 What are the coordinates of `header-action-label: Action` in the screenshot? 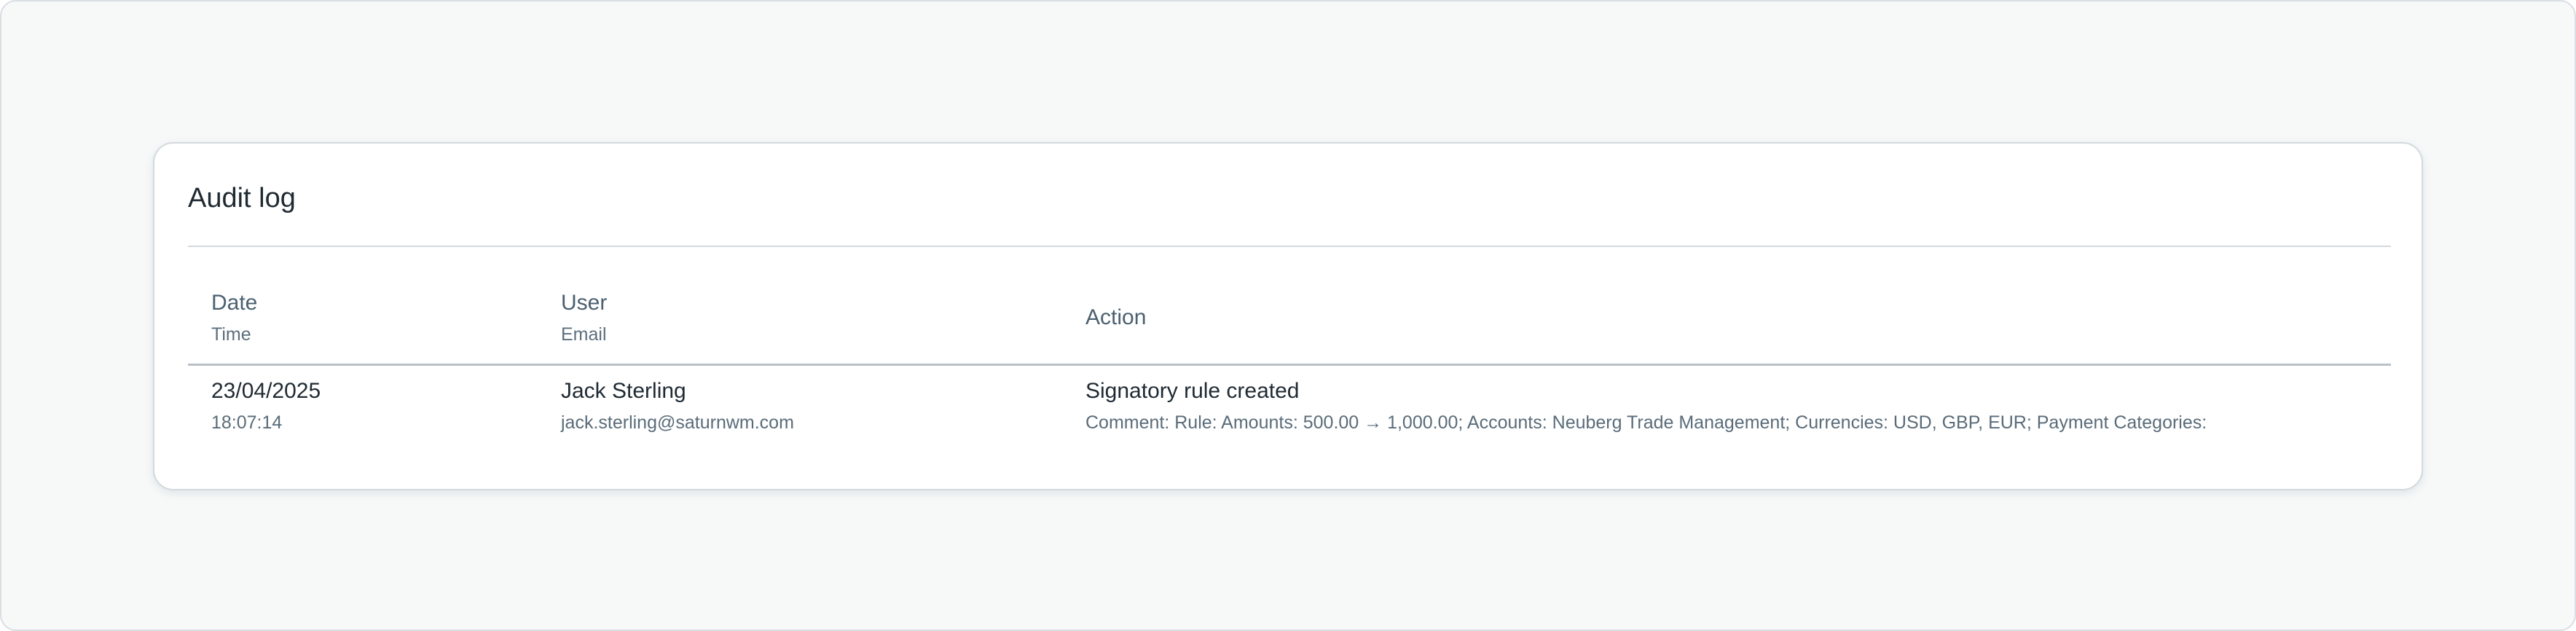 It's located at (1116, 317).